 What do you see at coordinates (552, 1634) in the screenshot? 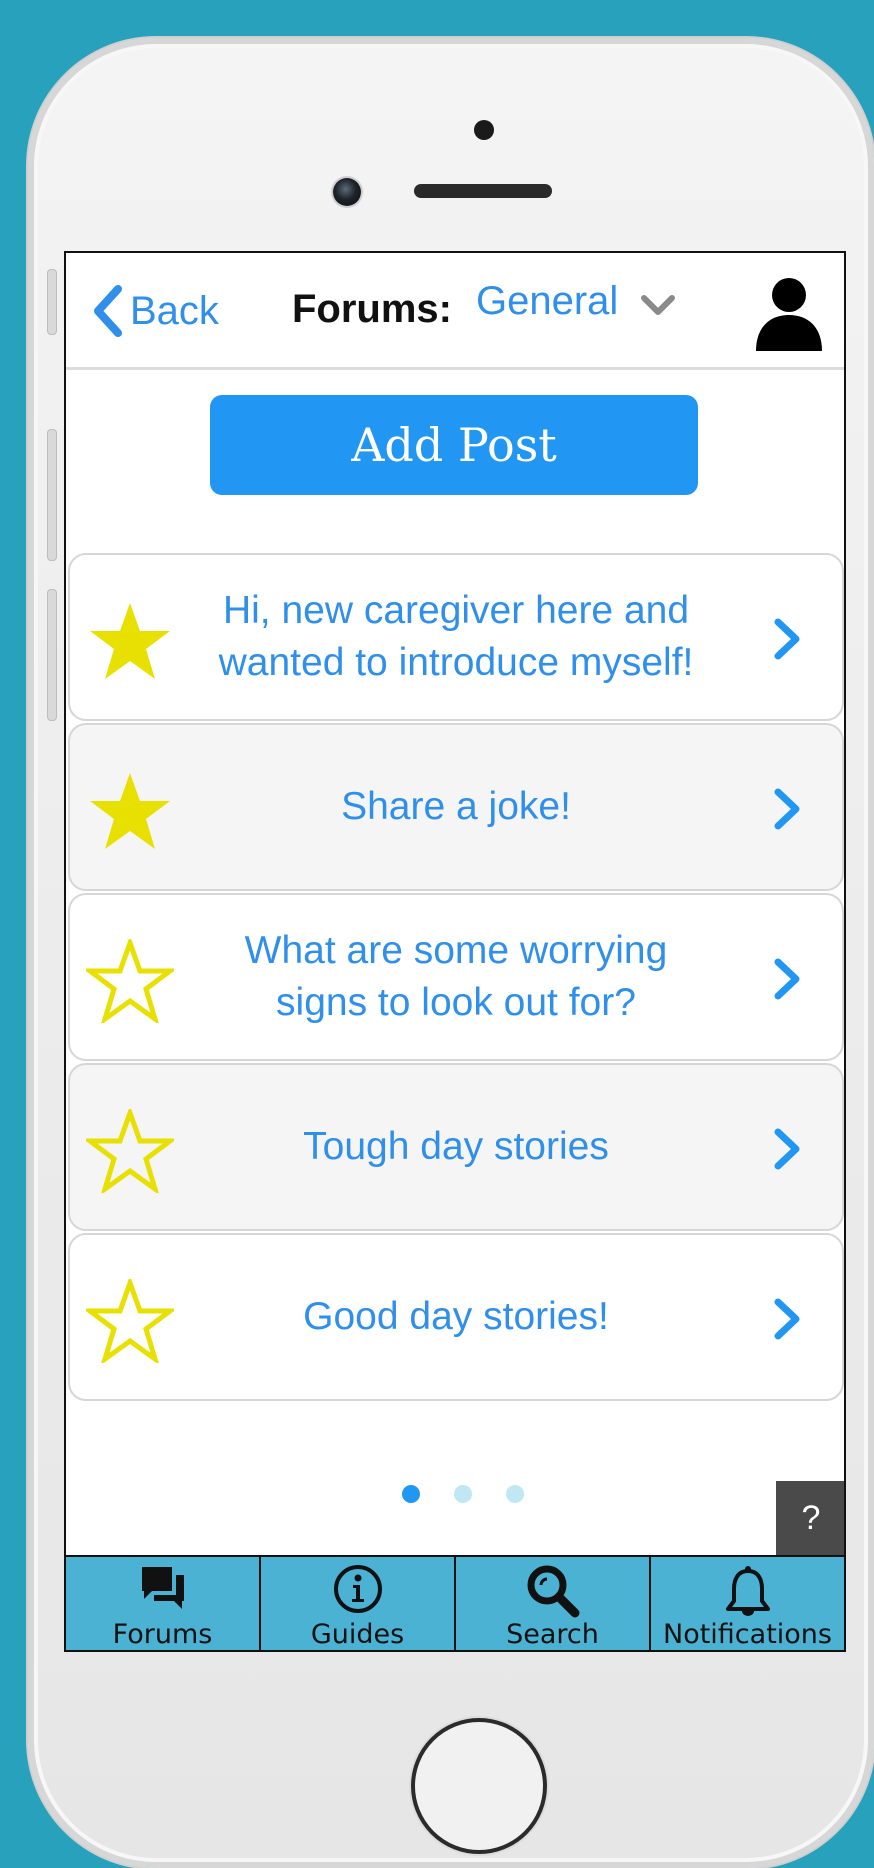
I see `tab-search-label: Search` at bounding box center [552, 1634].